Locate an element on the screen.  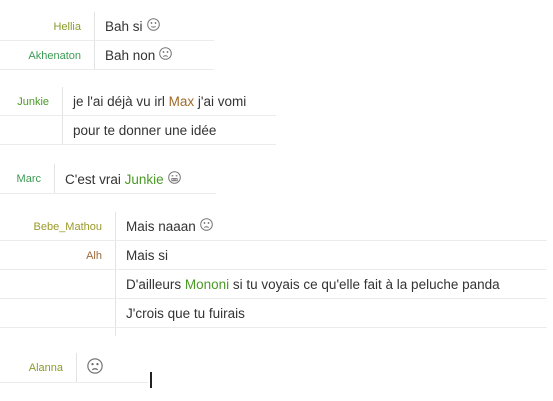
grimace-face-icon is located at coordinates (174, 177).